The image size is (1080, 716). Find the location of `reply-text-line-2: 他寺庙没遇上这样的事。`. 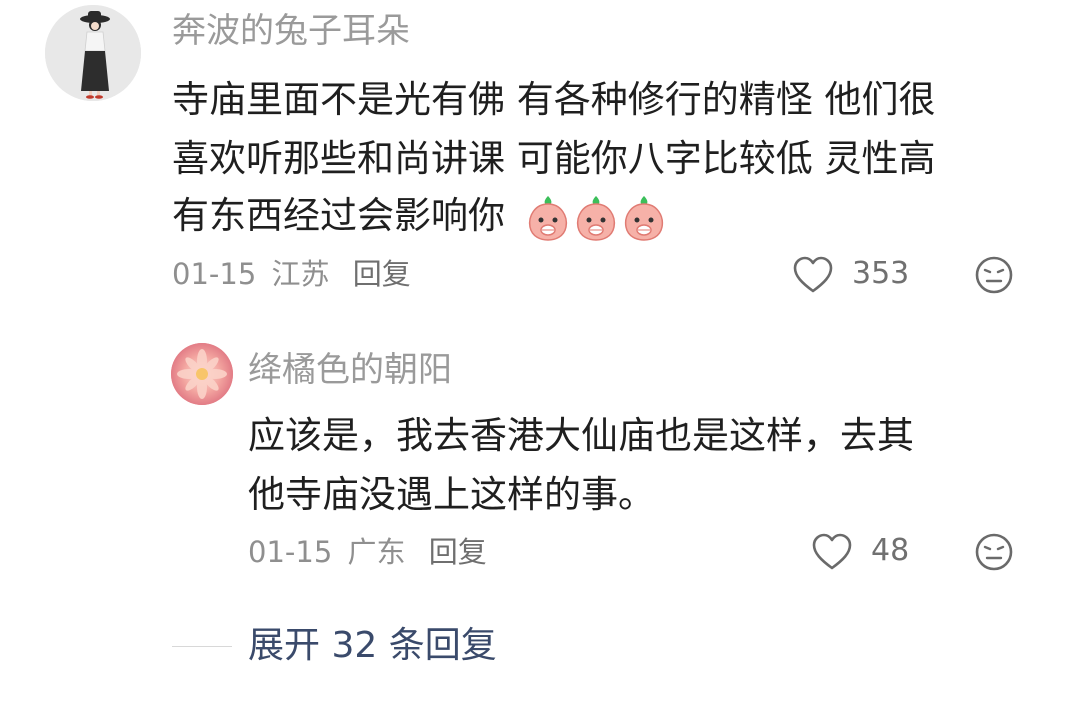

reply-text-line-2: 他寺庙没遇上这样的事。 is located at coordinates (451, 494).